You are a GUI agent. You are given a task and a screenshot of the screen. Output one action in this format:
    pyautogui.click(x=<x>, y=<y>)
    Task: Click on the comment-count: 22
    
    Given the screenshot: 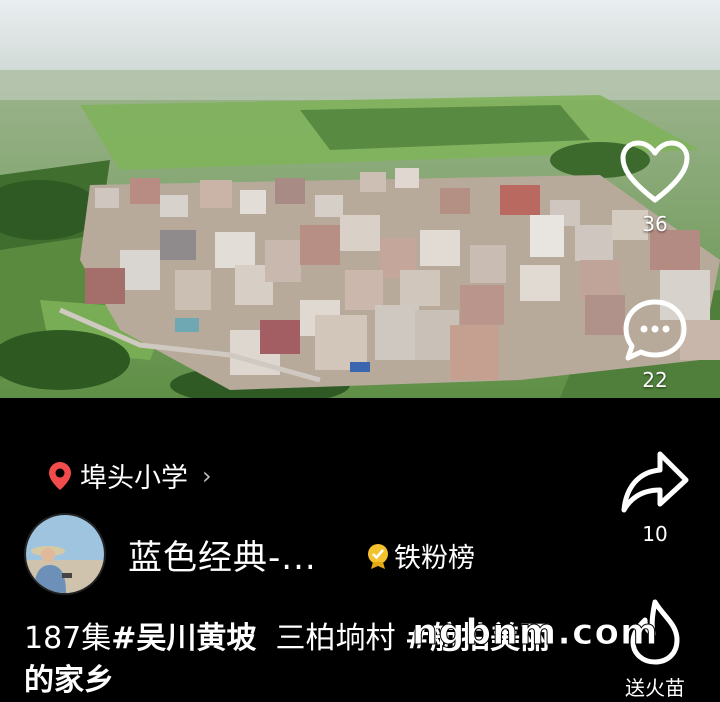 What is the action you would take?
    pyautogui.click(x=655, y=380)
    